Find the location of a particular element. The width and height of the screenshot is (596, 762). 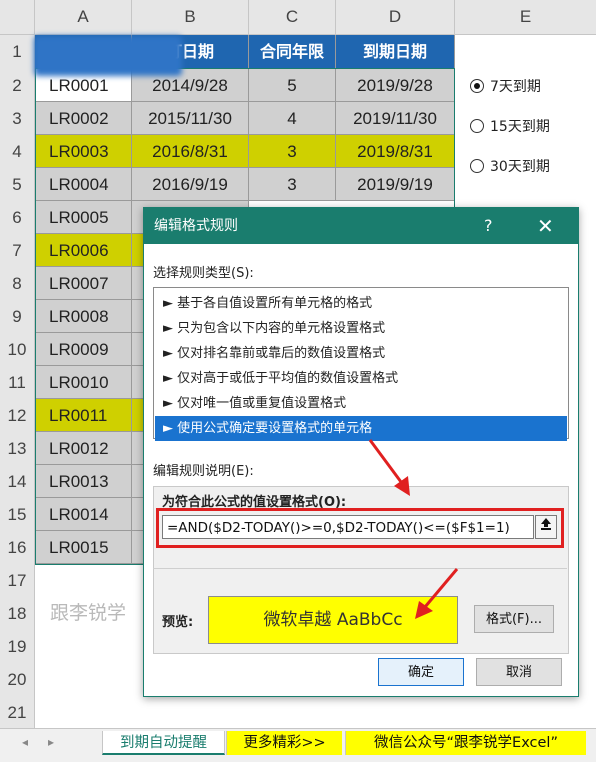

row-header: 20 is located at coordinates (17, 680).